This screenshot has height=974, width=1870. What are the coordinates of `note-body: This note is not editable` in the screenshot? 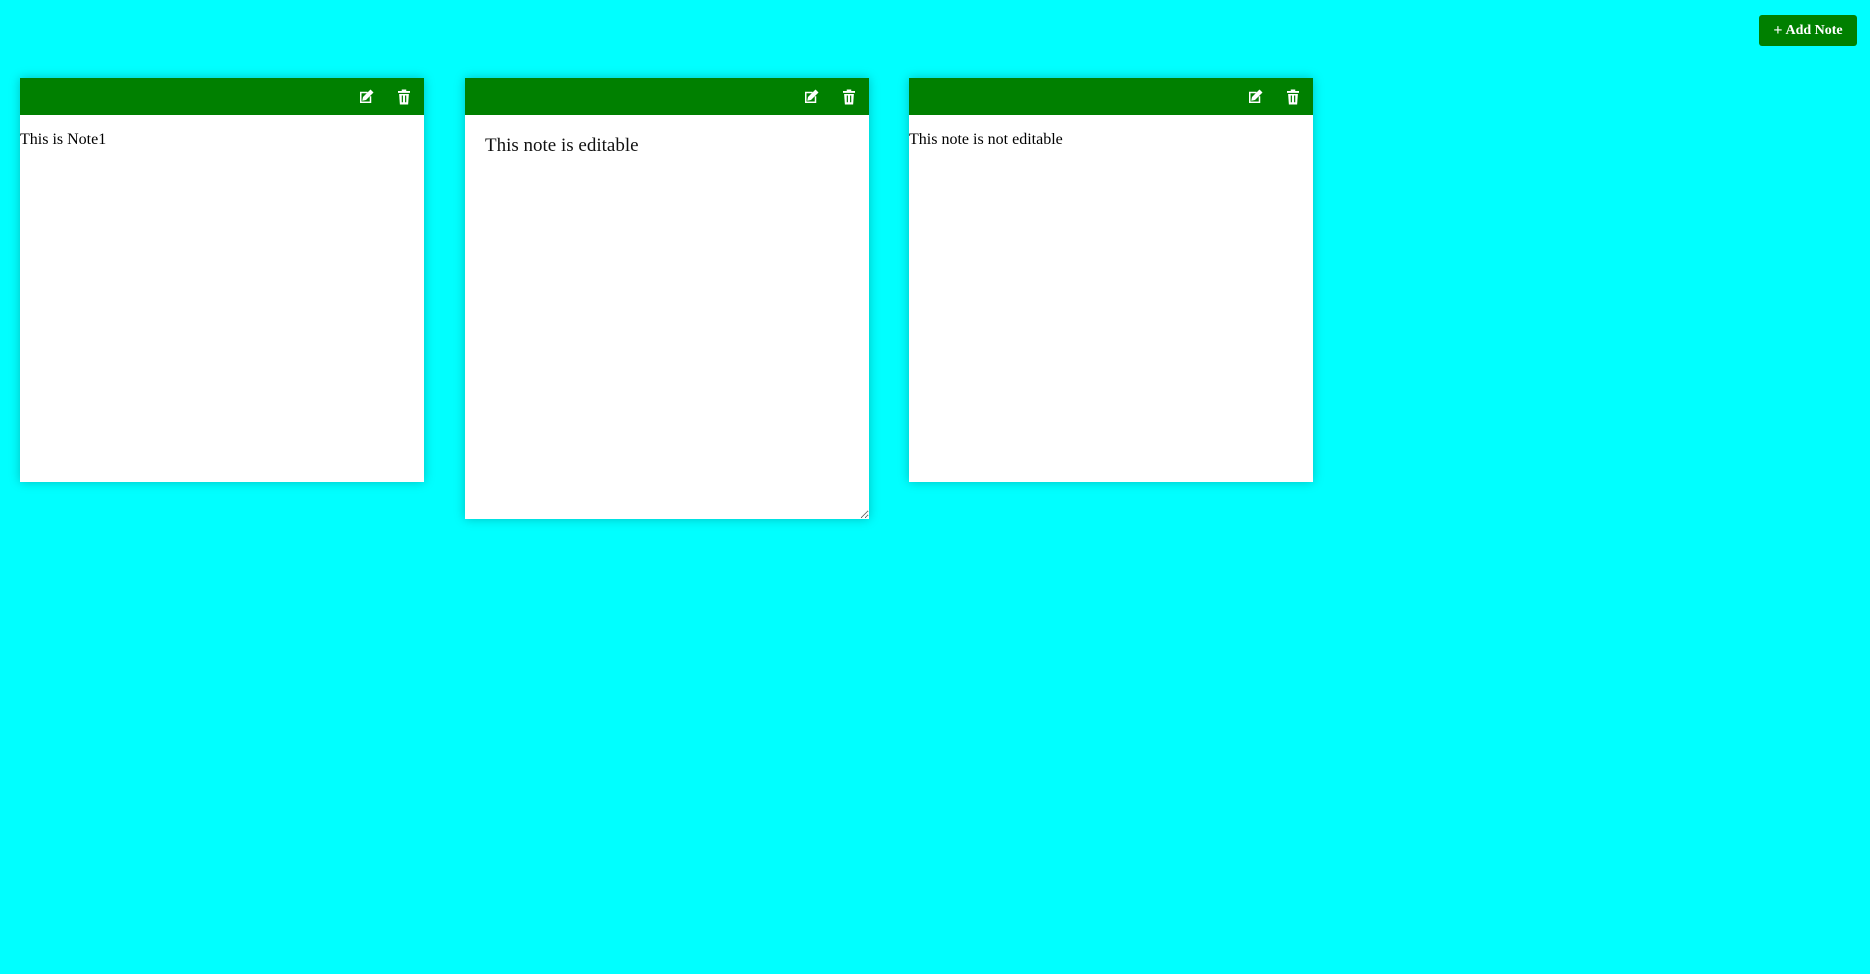 It's located at (1111, 140).